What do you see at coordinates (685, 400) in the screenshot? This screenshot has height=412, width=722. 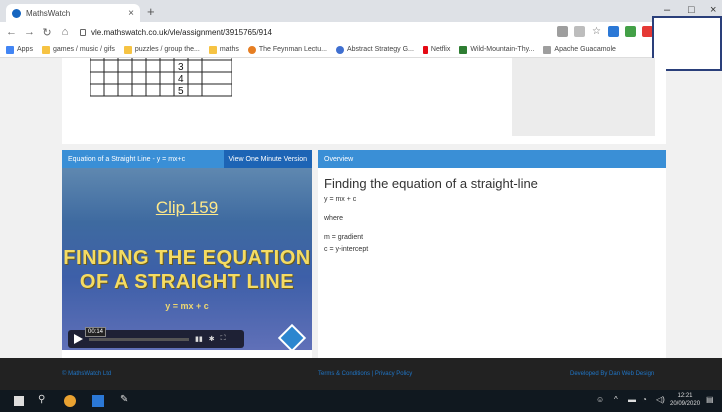 I see `taskbar-clock: 12:21 20/09/2020` at bounding box center [685, 400].